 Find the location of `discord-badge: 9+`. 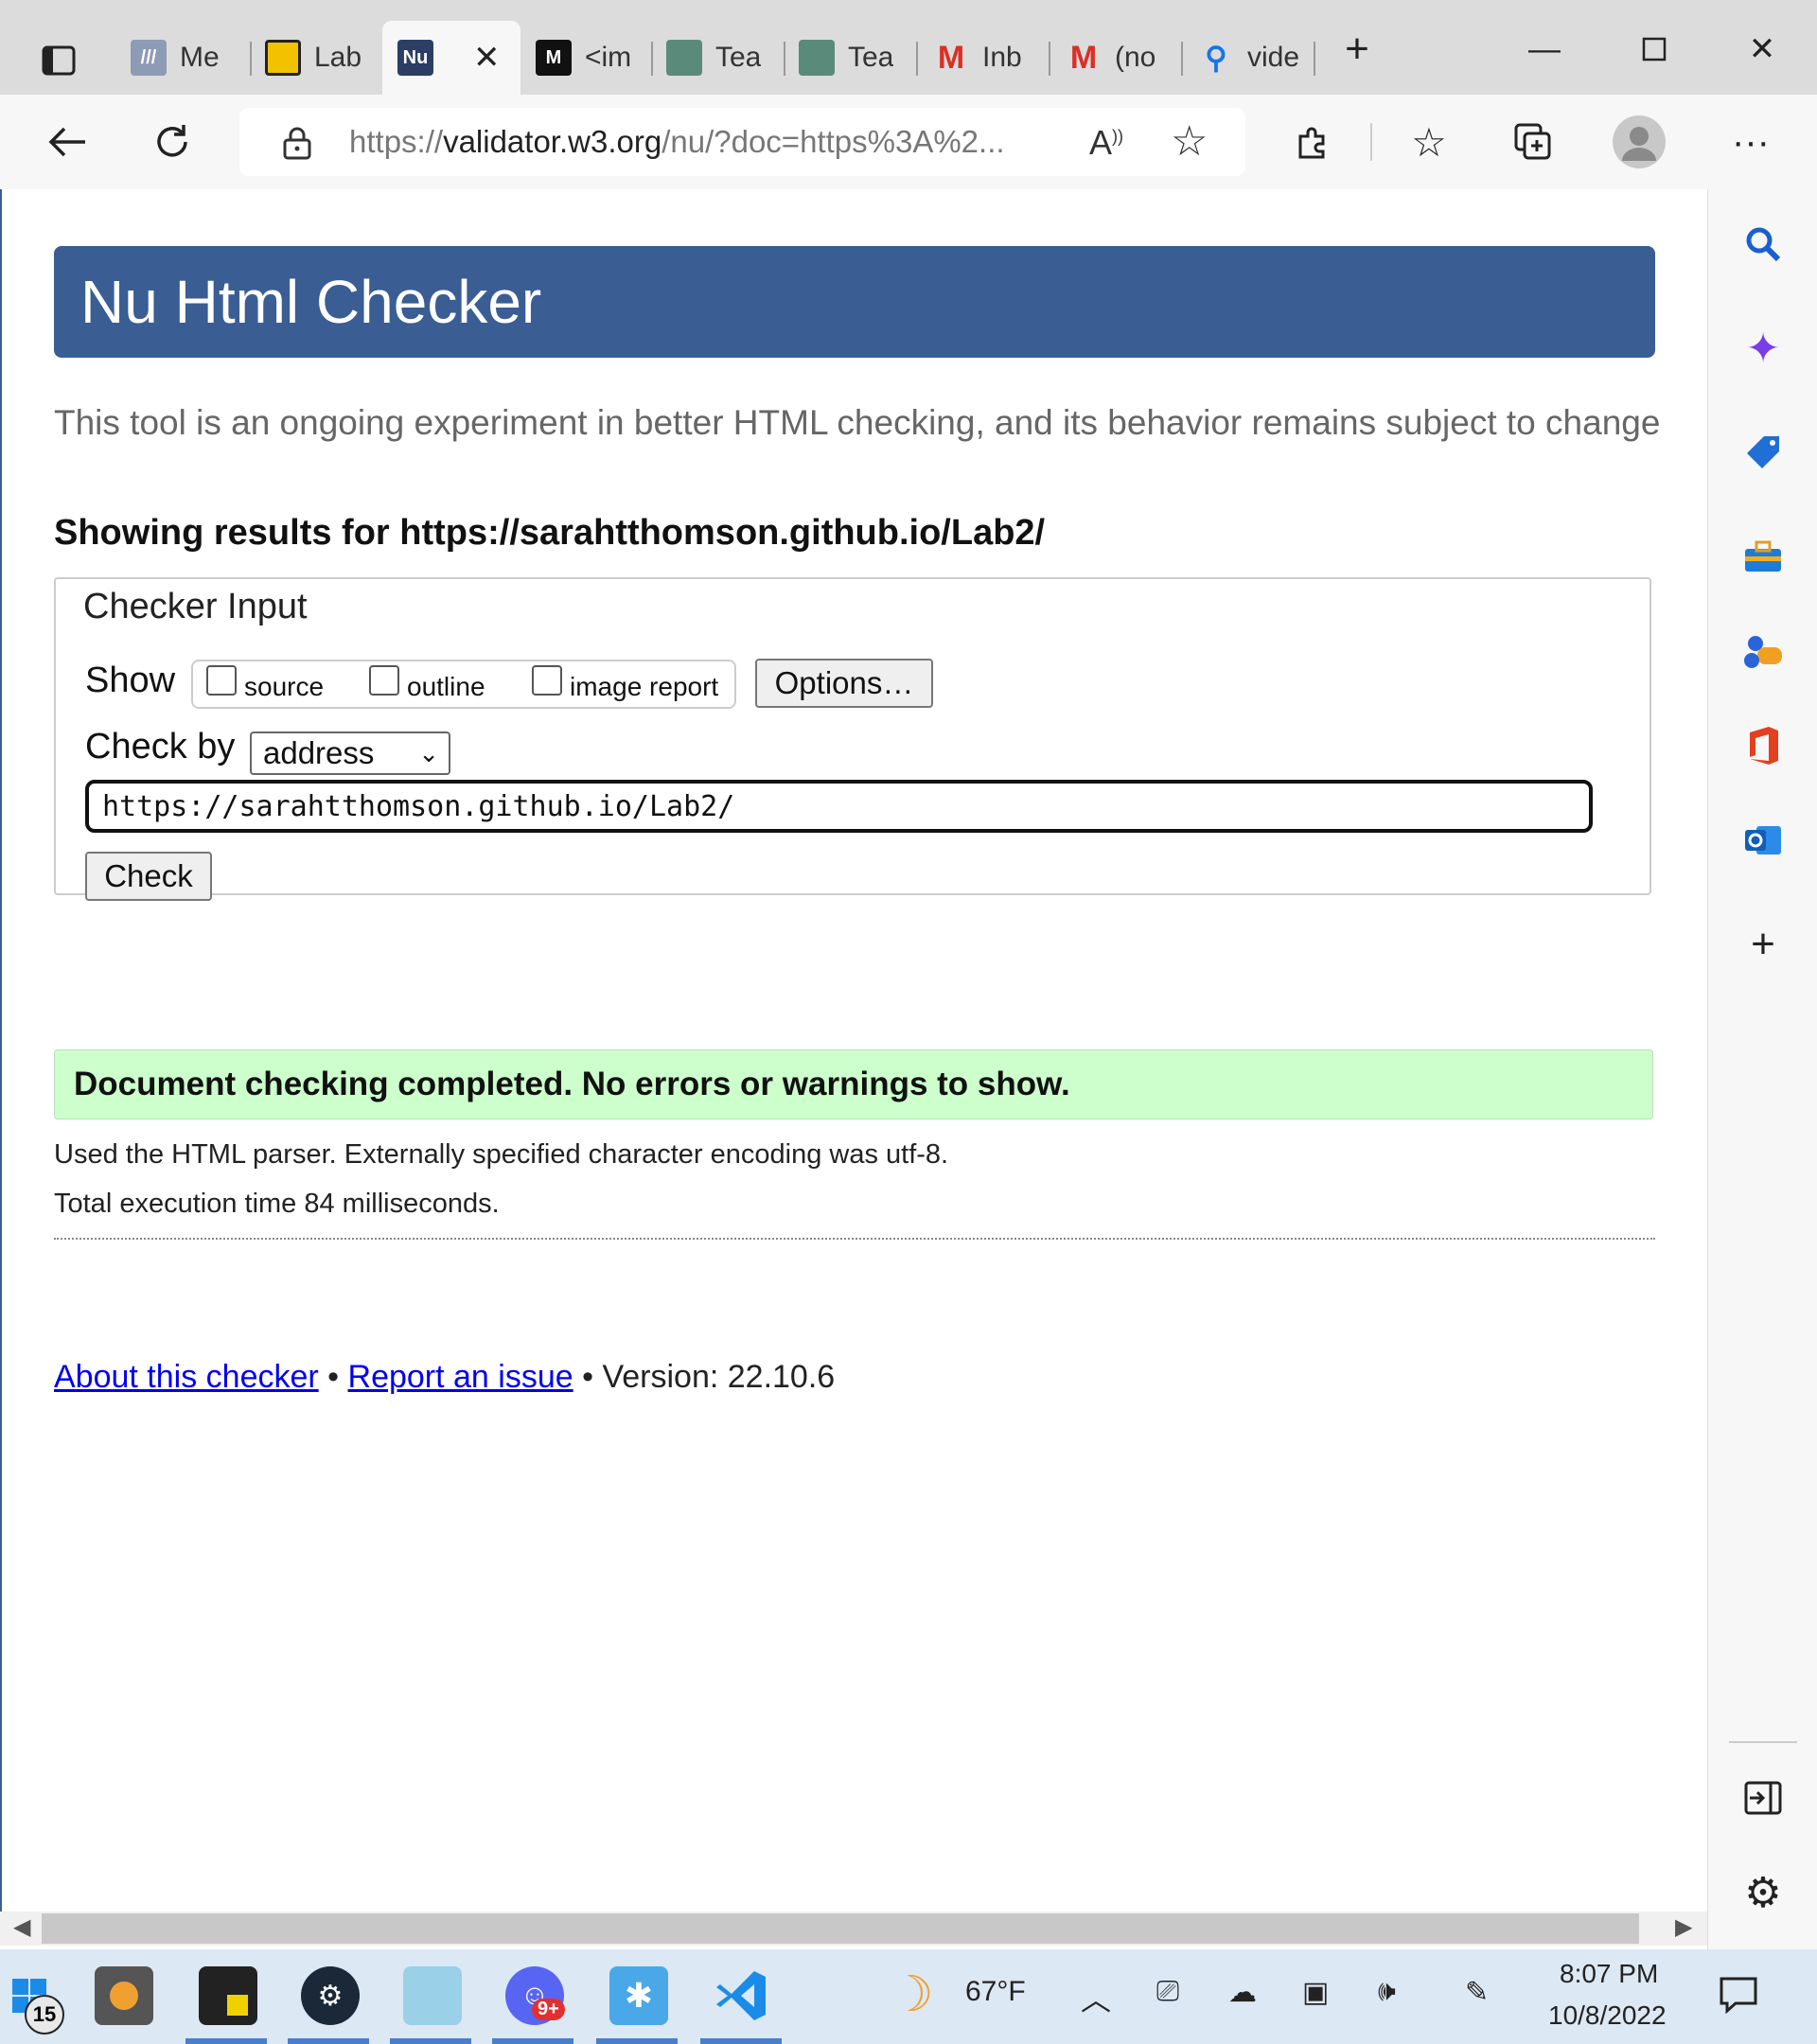

discord-badge: 9+ is located at coordinates (548, 2009).